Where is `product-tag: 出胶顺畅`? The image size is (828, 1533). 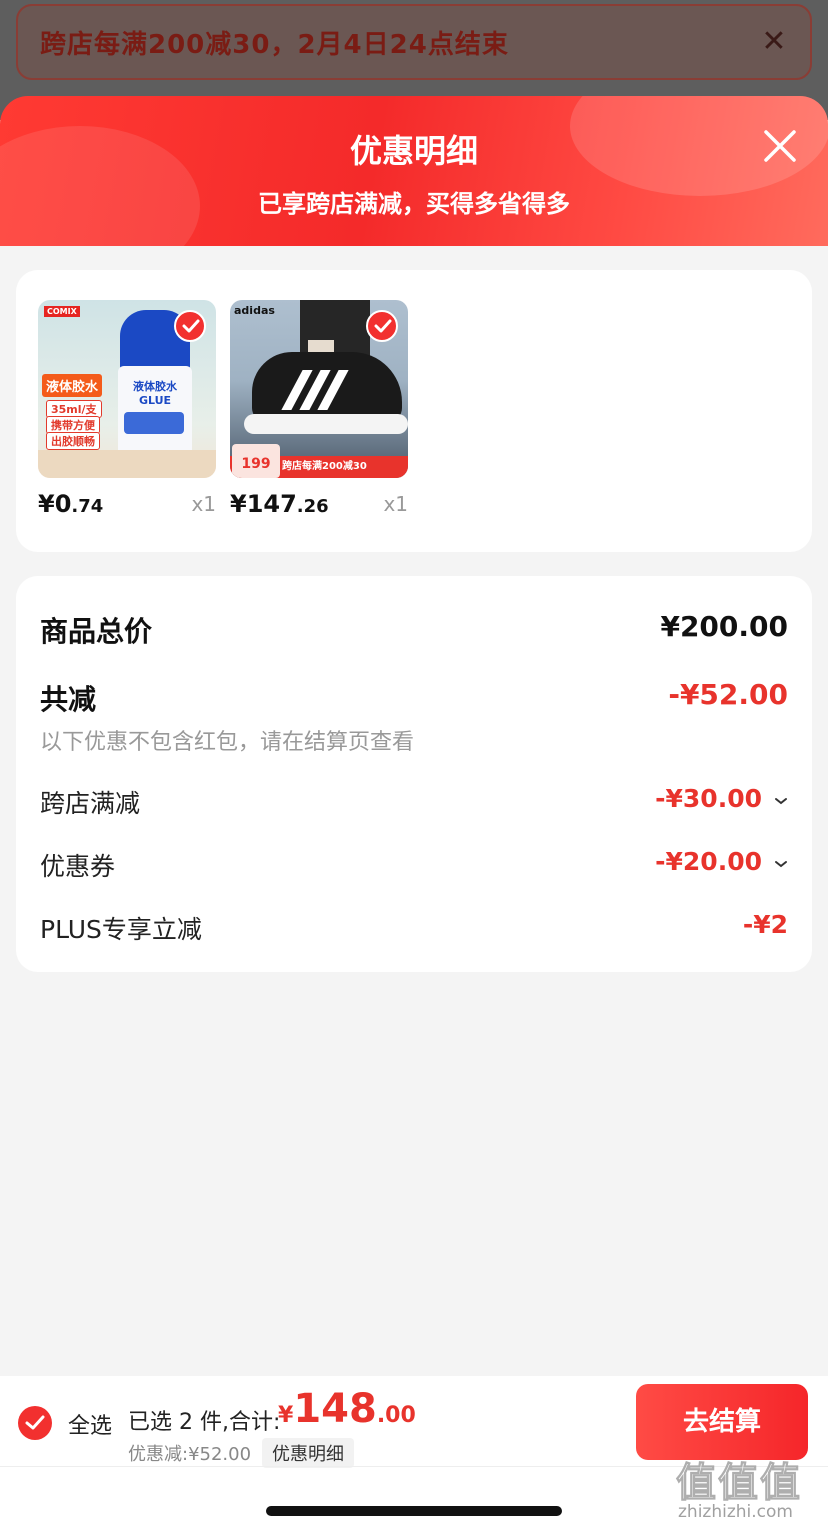
product-tag: 出胶顺畅 is located at coordinates (73, 441).